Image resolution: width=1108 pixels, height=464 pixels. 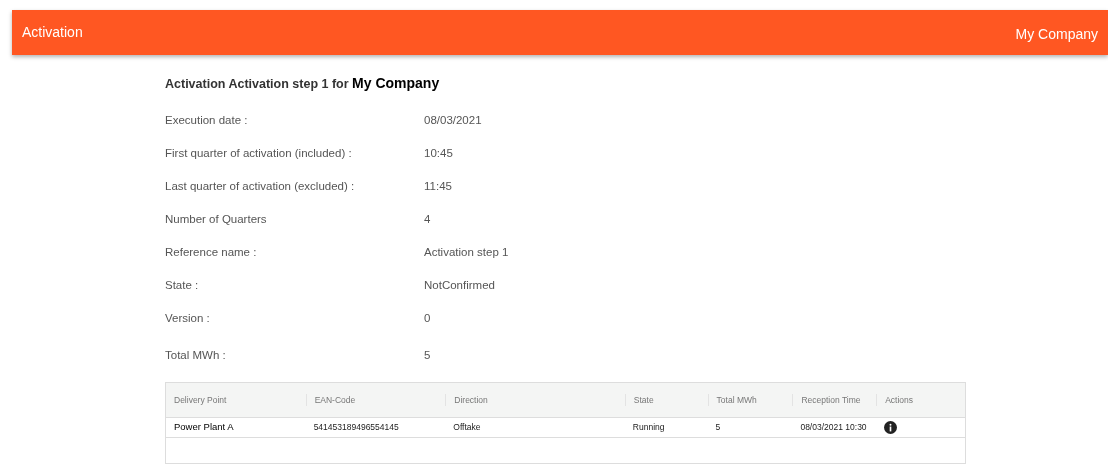 I want to click on column-header: Total MWh, so click(x=750, y=400).